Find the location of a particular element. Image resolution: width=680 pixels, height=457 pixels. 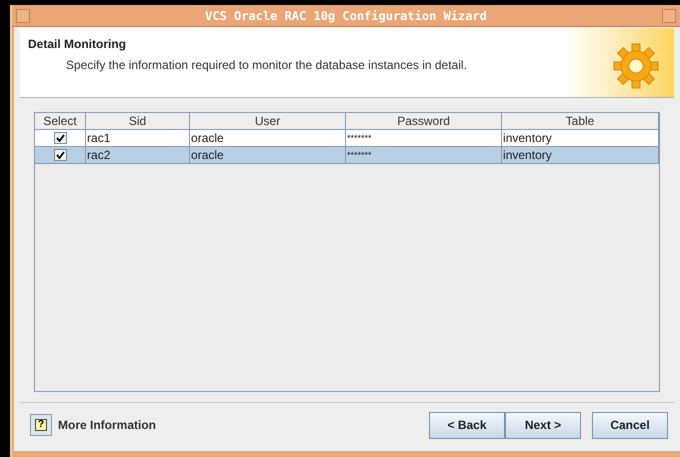

table-cell: rac1 is located at coordinates (98, 138).